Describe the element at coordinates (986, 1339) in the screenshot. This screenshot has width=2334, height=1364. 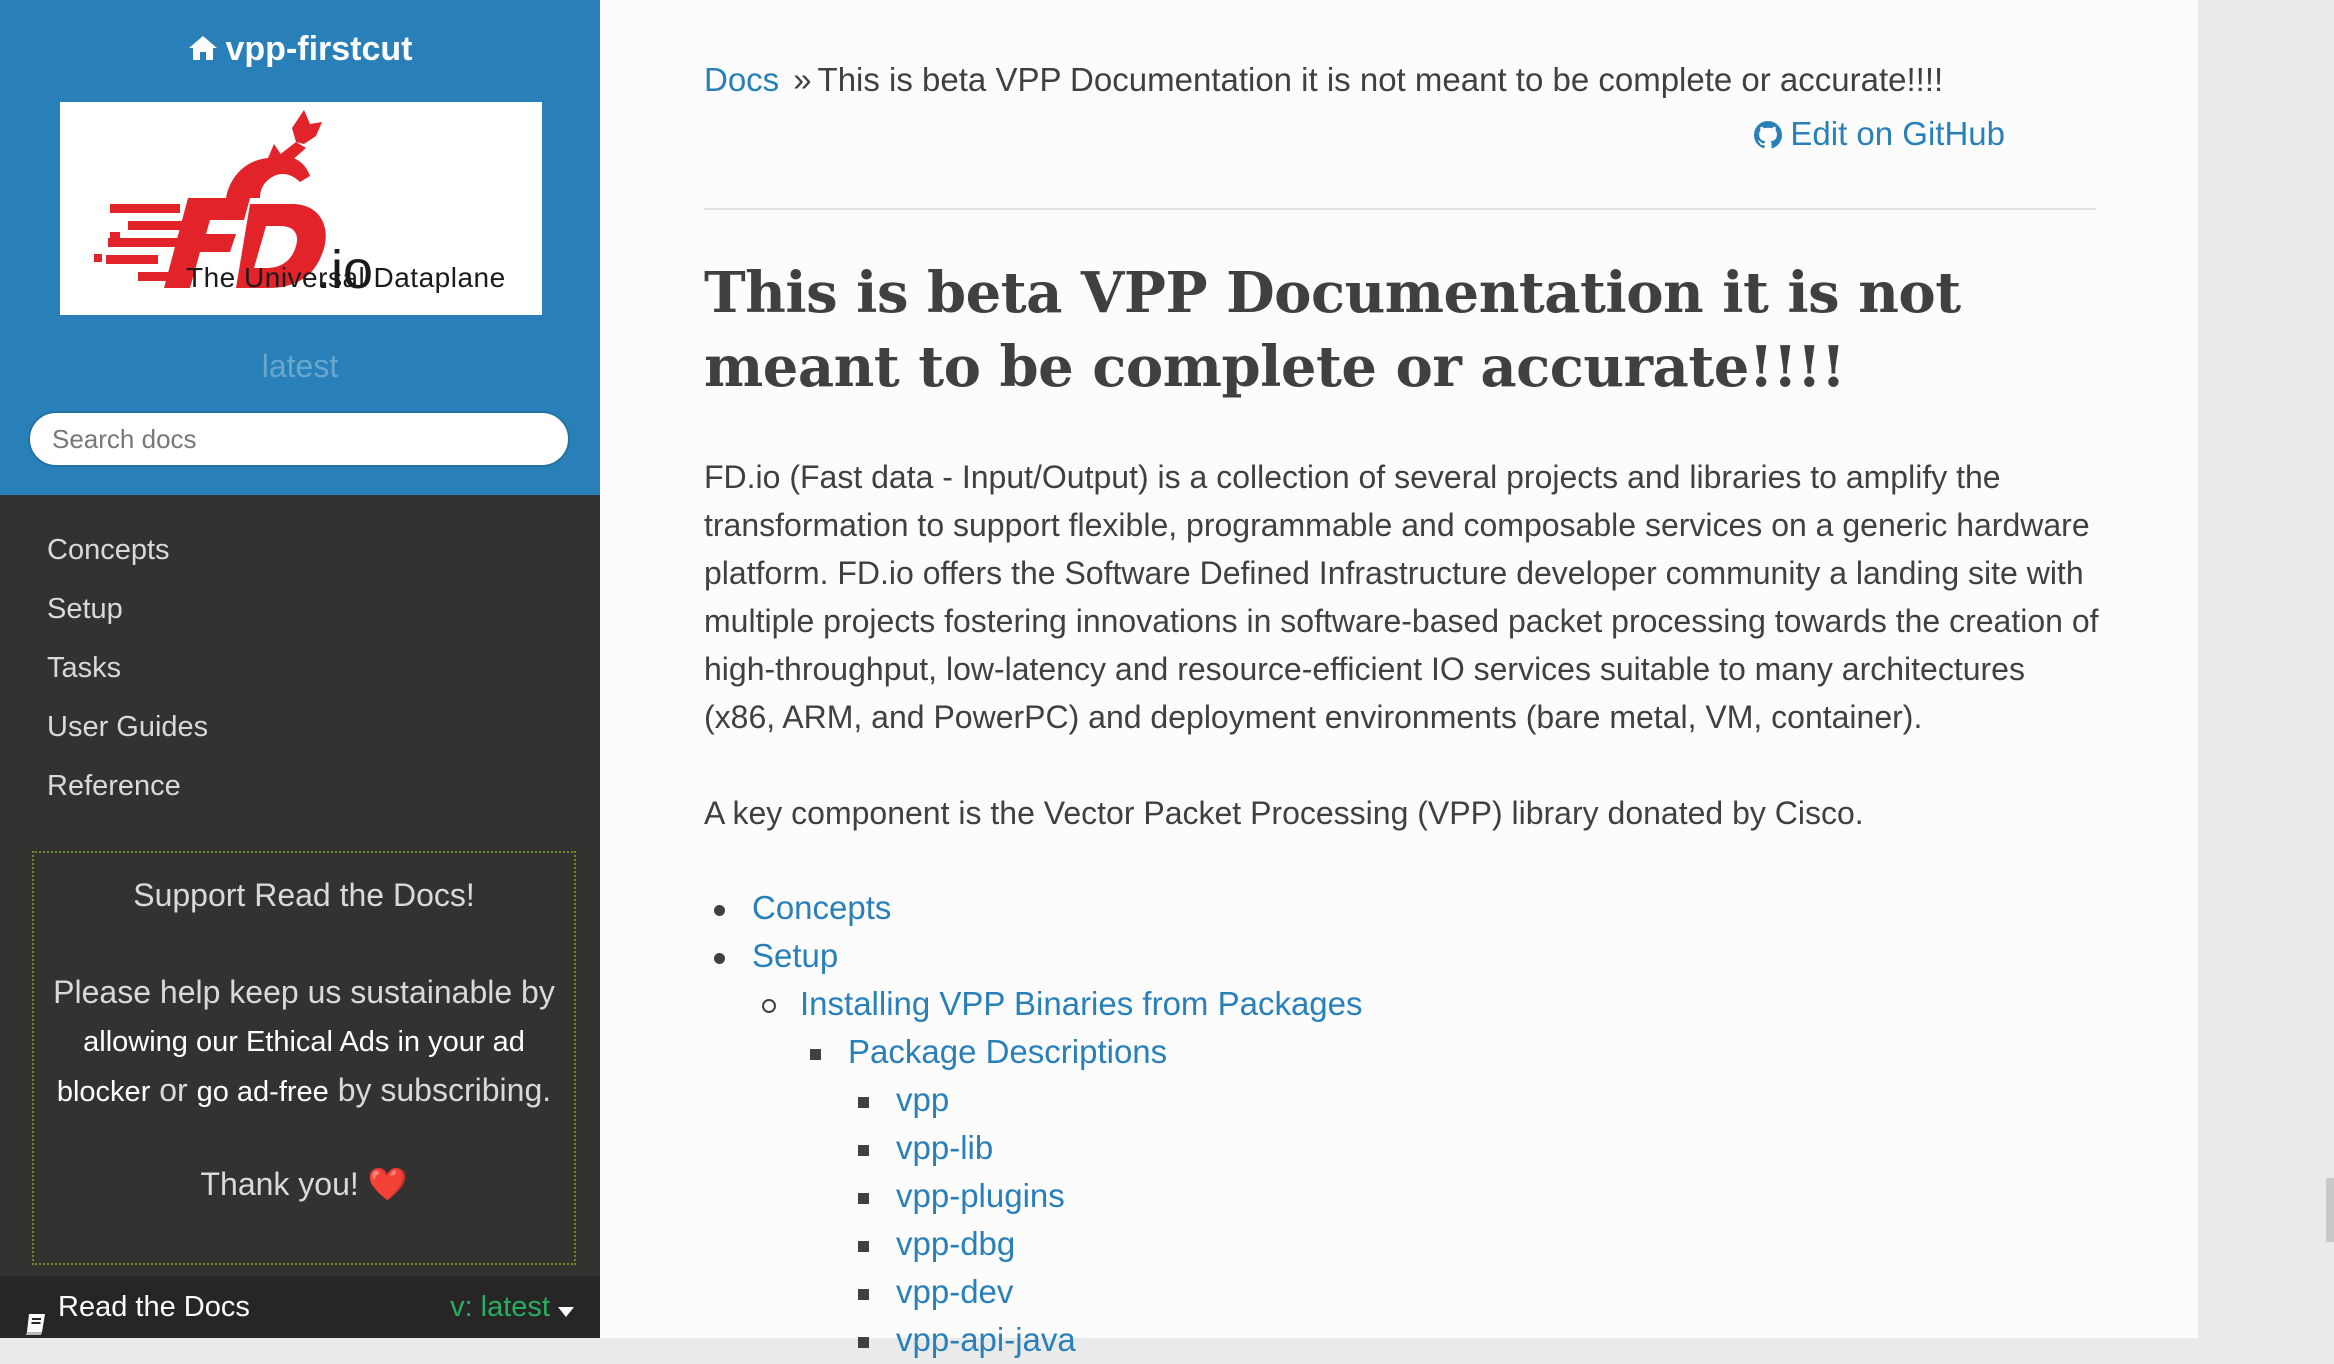
I see `toc-link-vpp-api-java: vpp-api-java` at that location.